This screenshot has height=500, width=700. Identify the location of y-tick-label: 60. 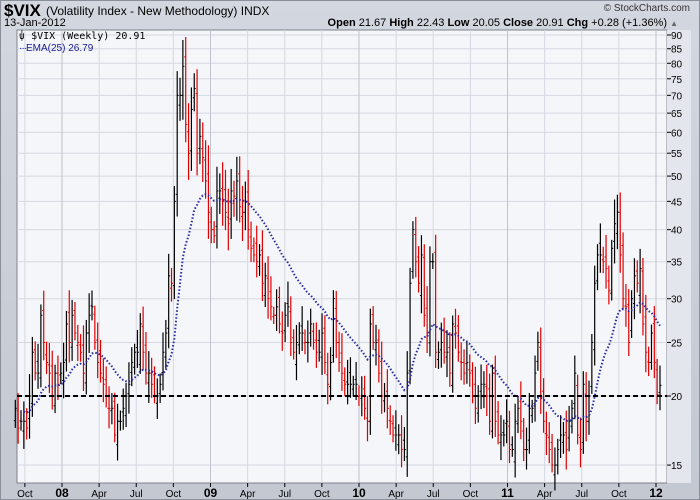
(677, 133).